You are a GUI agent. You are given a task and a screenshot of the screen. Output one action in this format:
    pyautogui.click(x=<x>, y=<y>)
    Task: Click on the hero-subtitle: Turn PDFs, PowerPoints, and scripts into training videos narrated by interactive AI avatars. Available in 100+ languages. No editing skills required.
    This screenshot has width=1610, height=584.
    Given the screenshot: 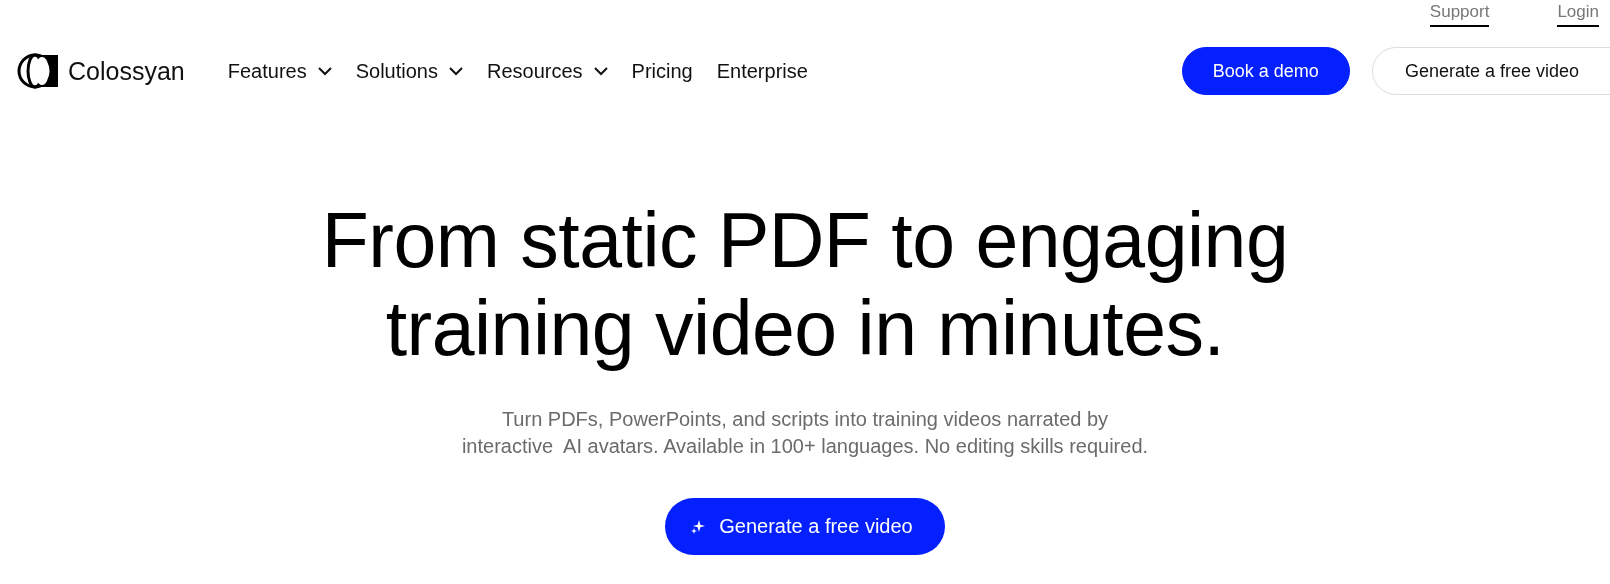 What is the action you would take?
    pyautogui.click(x=805, y=433)
    